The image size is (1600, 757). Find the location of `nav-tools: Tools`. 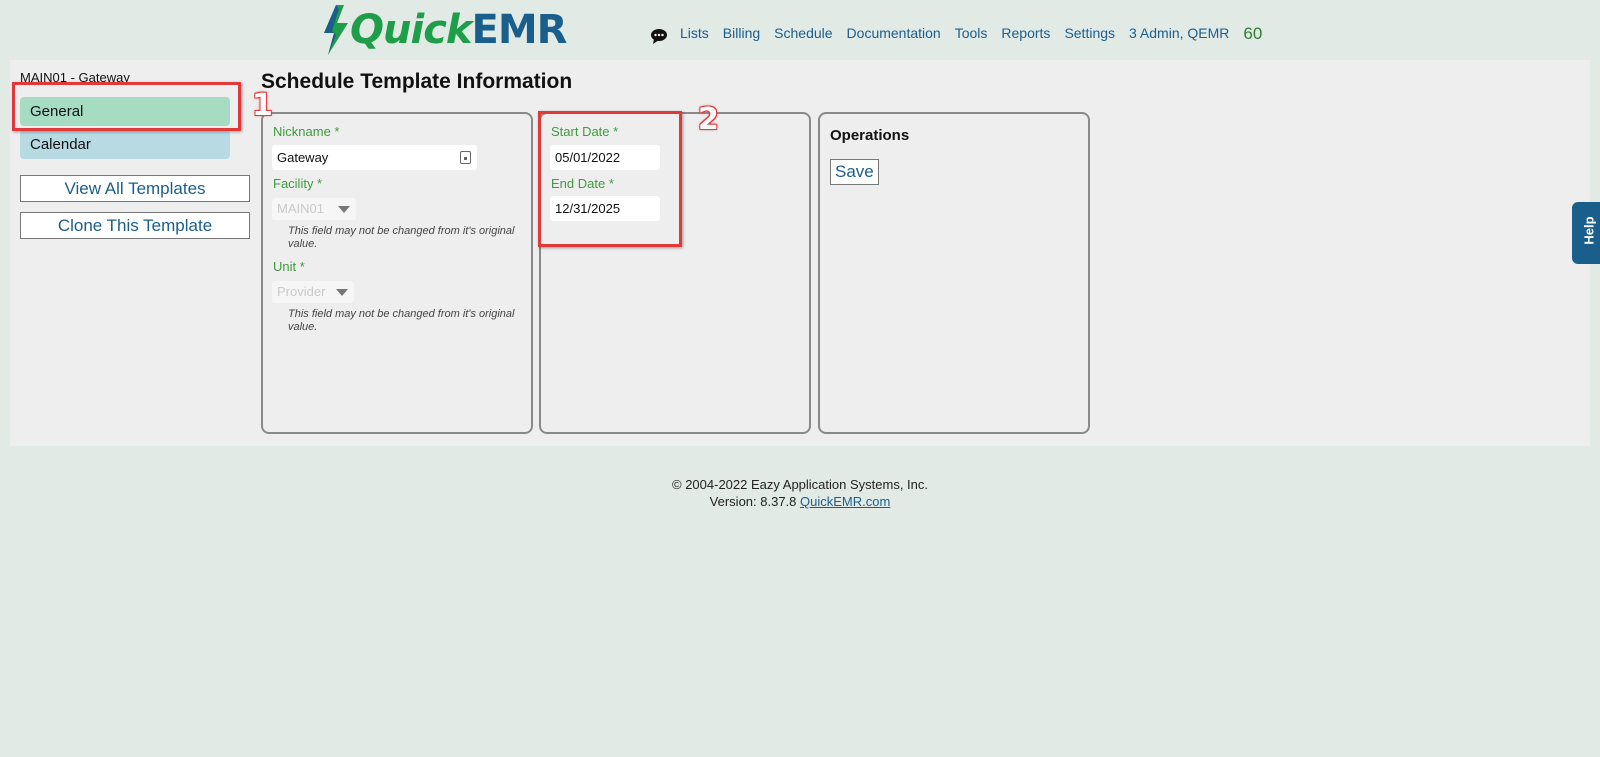

nav-tools: Tools is located at coordinates (971, 33).